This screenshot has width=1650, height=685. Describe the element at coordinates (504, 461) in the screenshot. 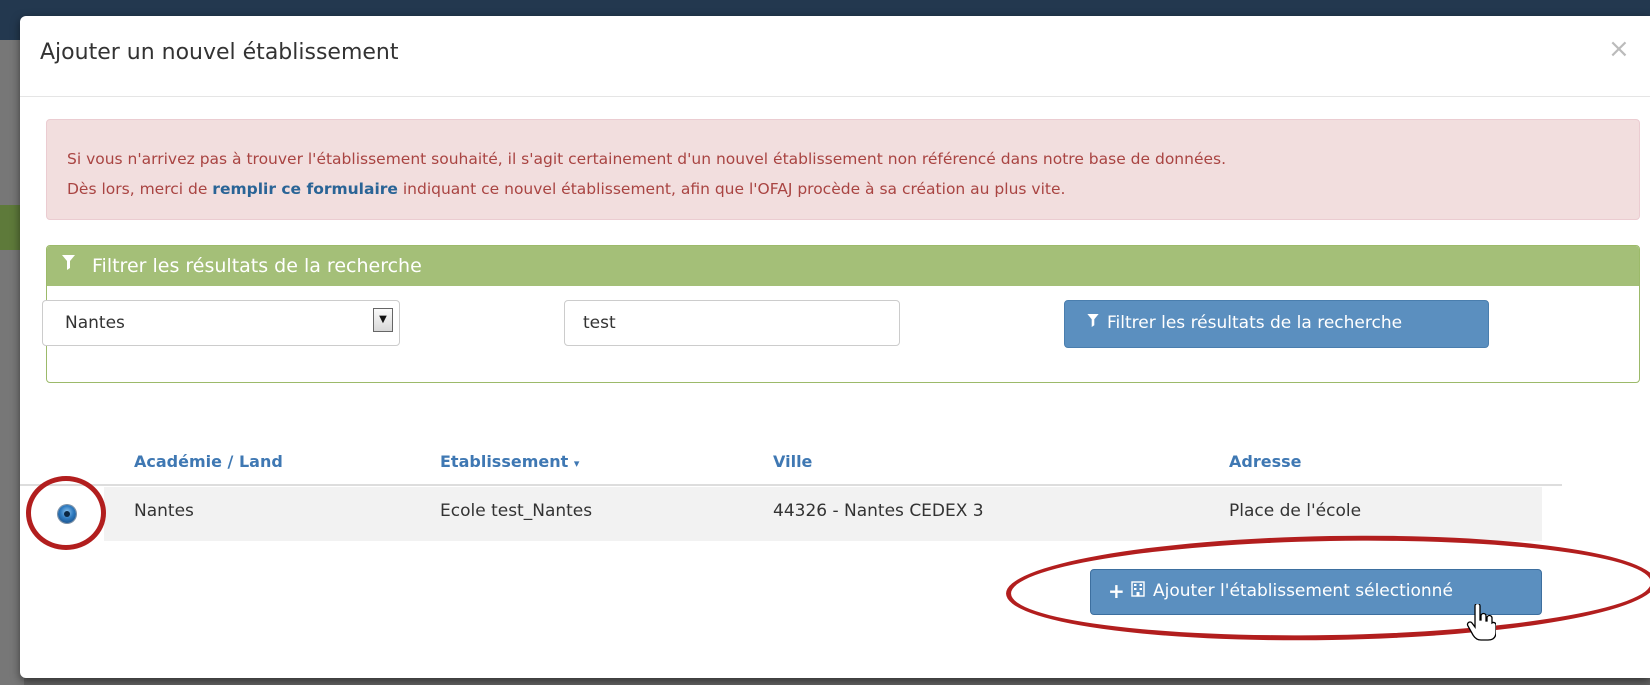

I see `column-header-etablissement-label: Etablissement` at that location.